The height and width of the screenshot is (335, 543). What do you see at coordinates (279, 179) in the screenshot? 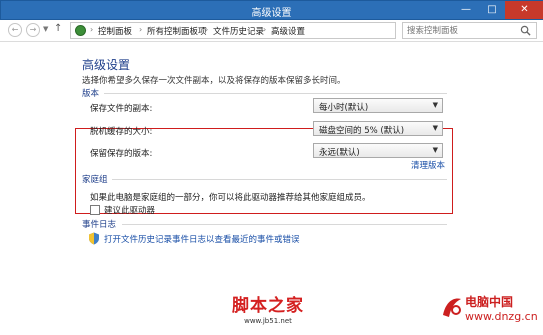
I see `homegroup-divider` at bounding box center [279, 179].